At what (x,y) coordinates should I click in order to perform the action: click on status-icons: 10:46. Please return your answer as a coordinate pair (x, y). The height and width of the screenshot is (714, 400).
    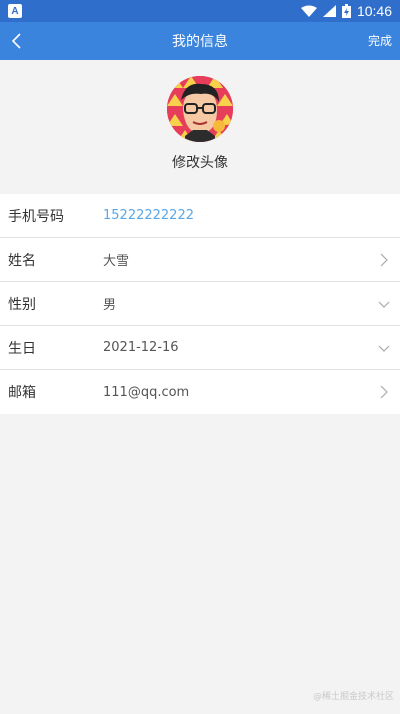
    Looking at the image, I should click on (346, 11).